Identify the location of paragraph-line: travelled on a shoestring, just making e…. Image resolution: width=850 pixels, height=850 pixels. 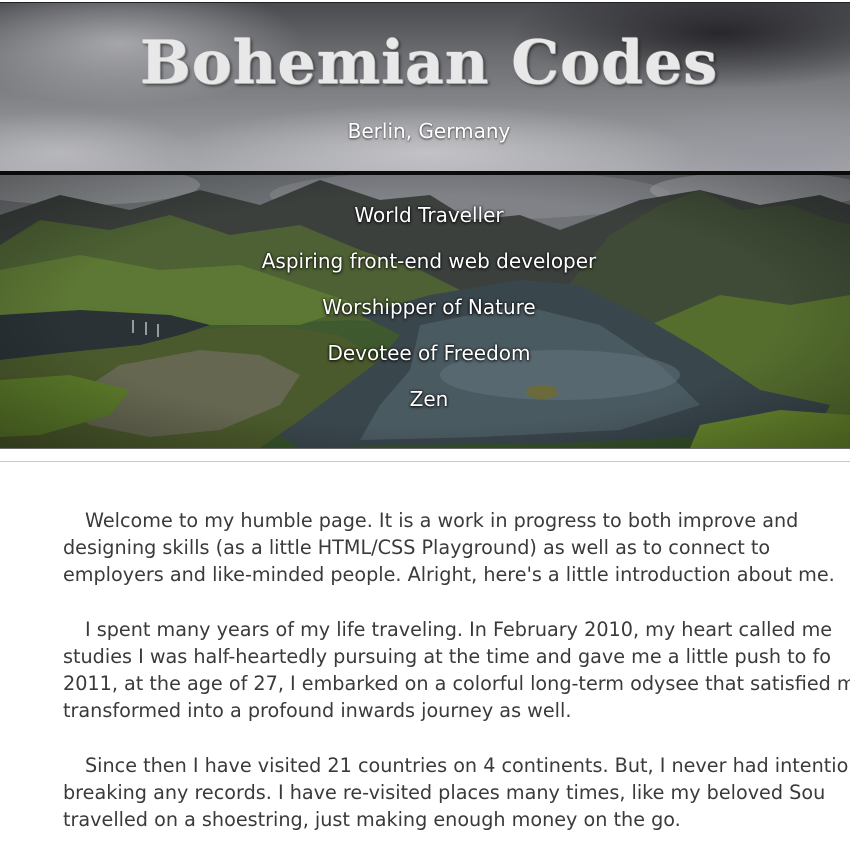
(372, 819).